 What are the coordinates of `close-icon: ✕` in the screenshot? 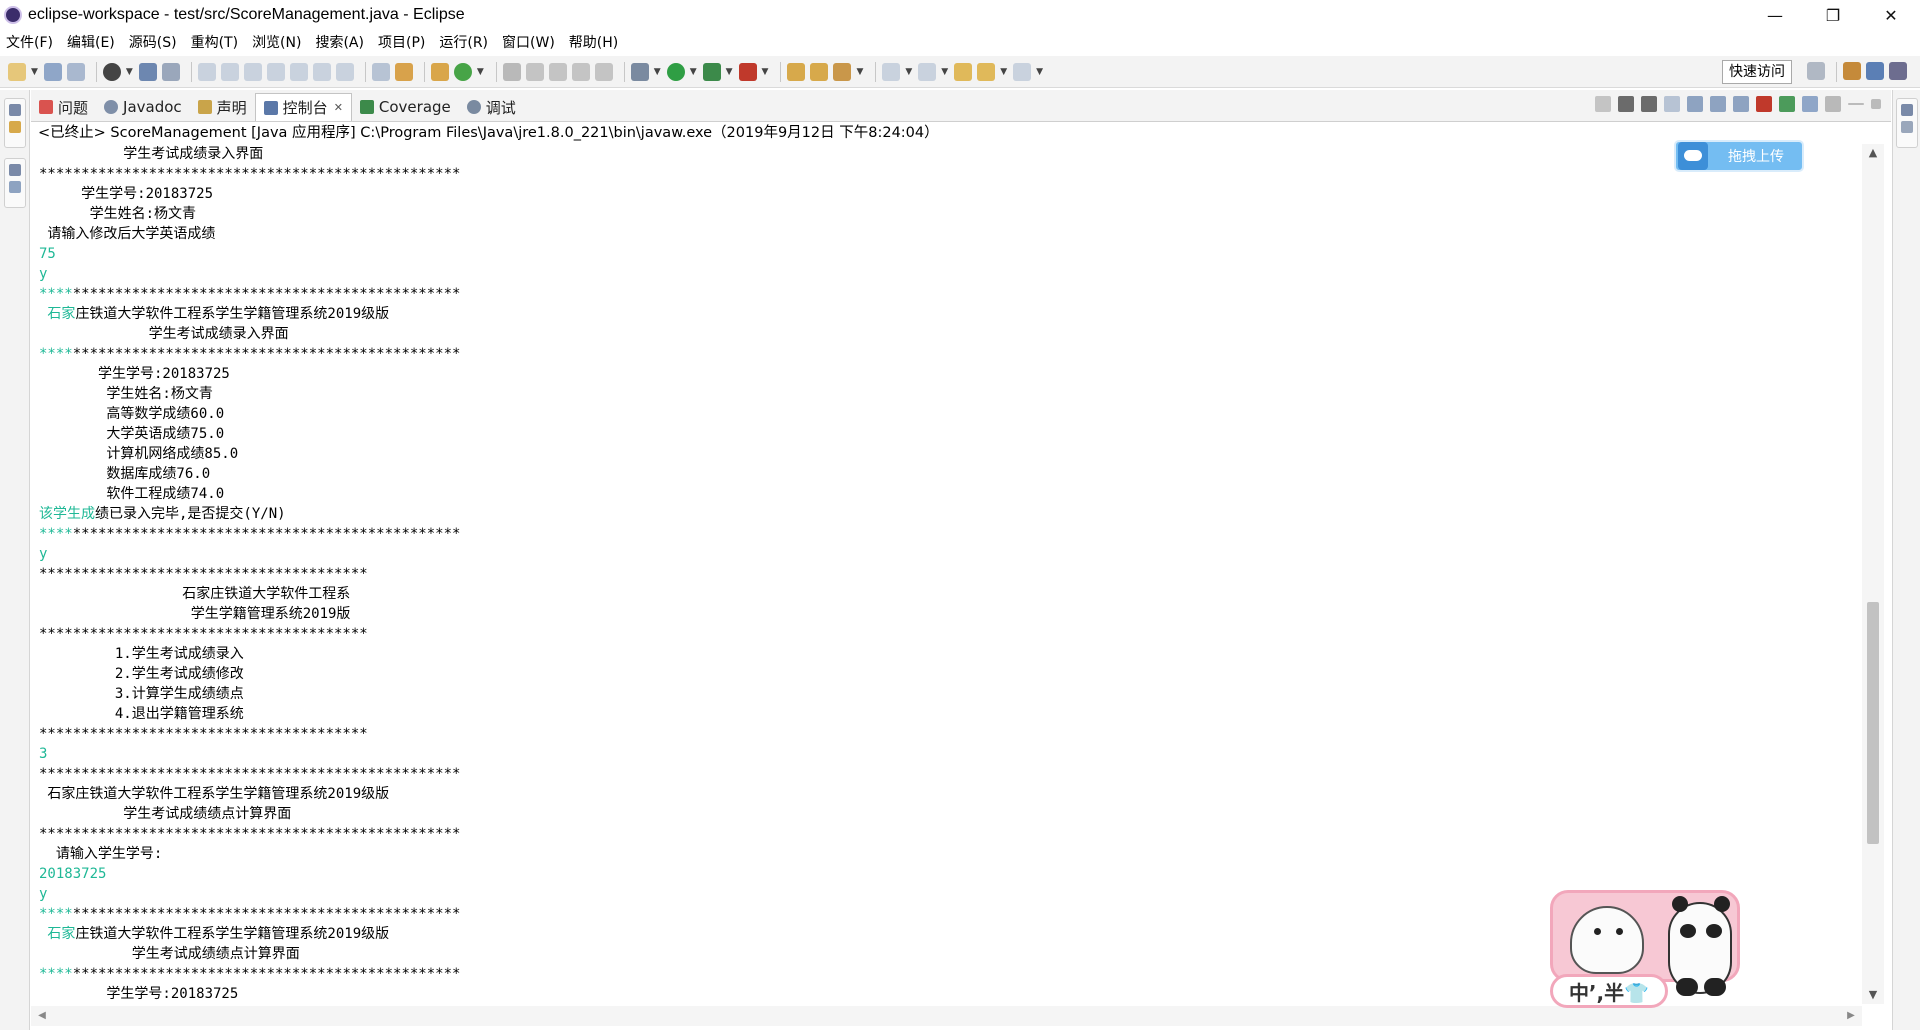 It's located at (338, 107).